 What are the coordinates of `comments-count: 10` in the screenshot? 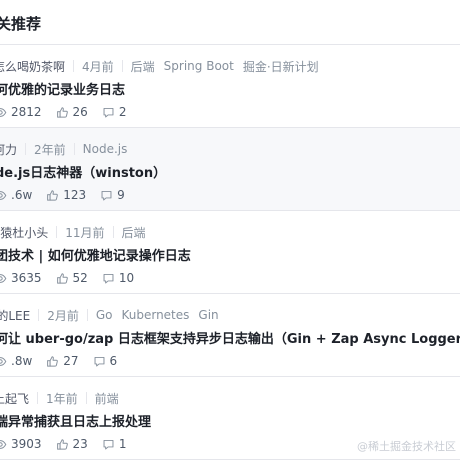 It's located at (126, 278).